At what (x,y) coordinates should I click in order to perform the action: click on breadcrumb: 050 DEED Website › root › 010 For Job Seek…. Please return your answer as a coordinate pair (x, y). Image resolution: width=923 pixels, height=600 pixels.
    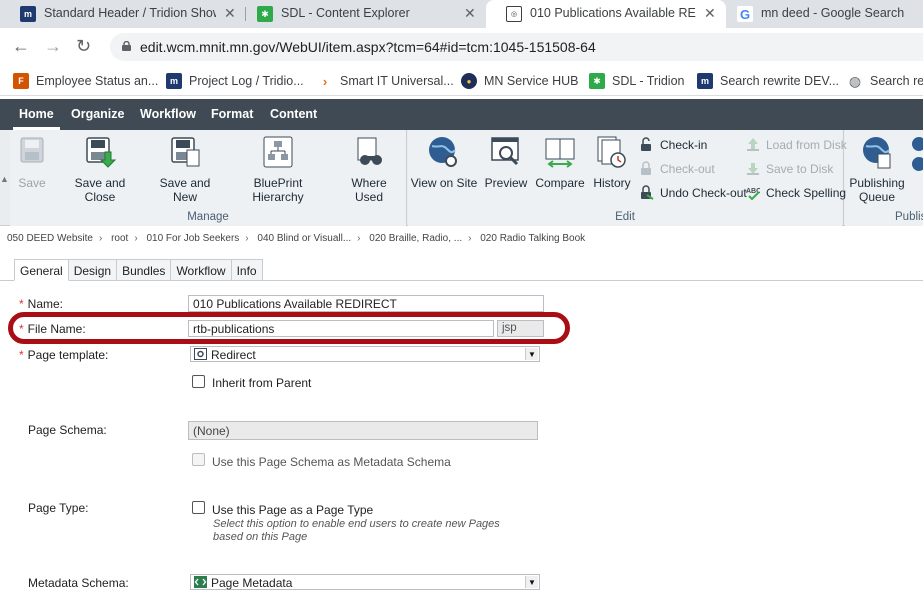
    Looking at the image, I should click on (299, 238).